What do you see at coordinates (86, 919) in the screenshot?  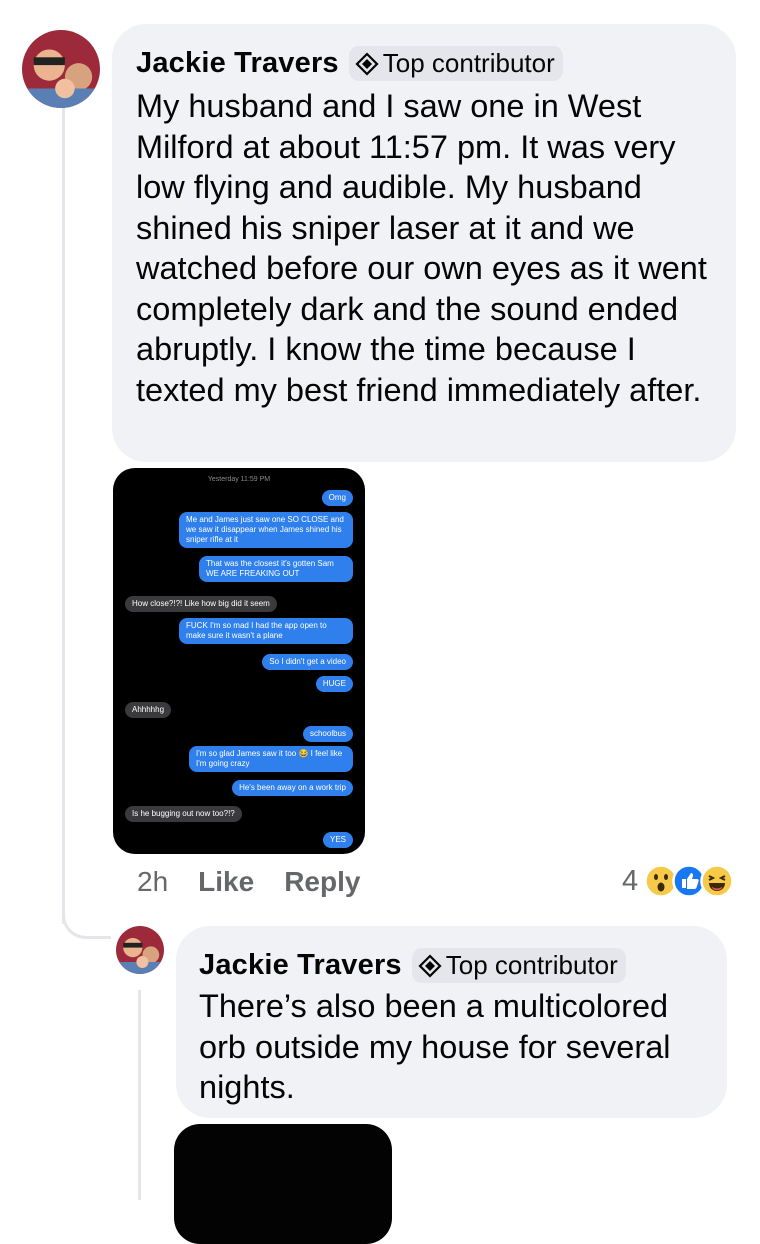 I see `thread-connector` at bounding box center [86, 919].